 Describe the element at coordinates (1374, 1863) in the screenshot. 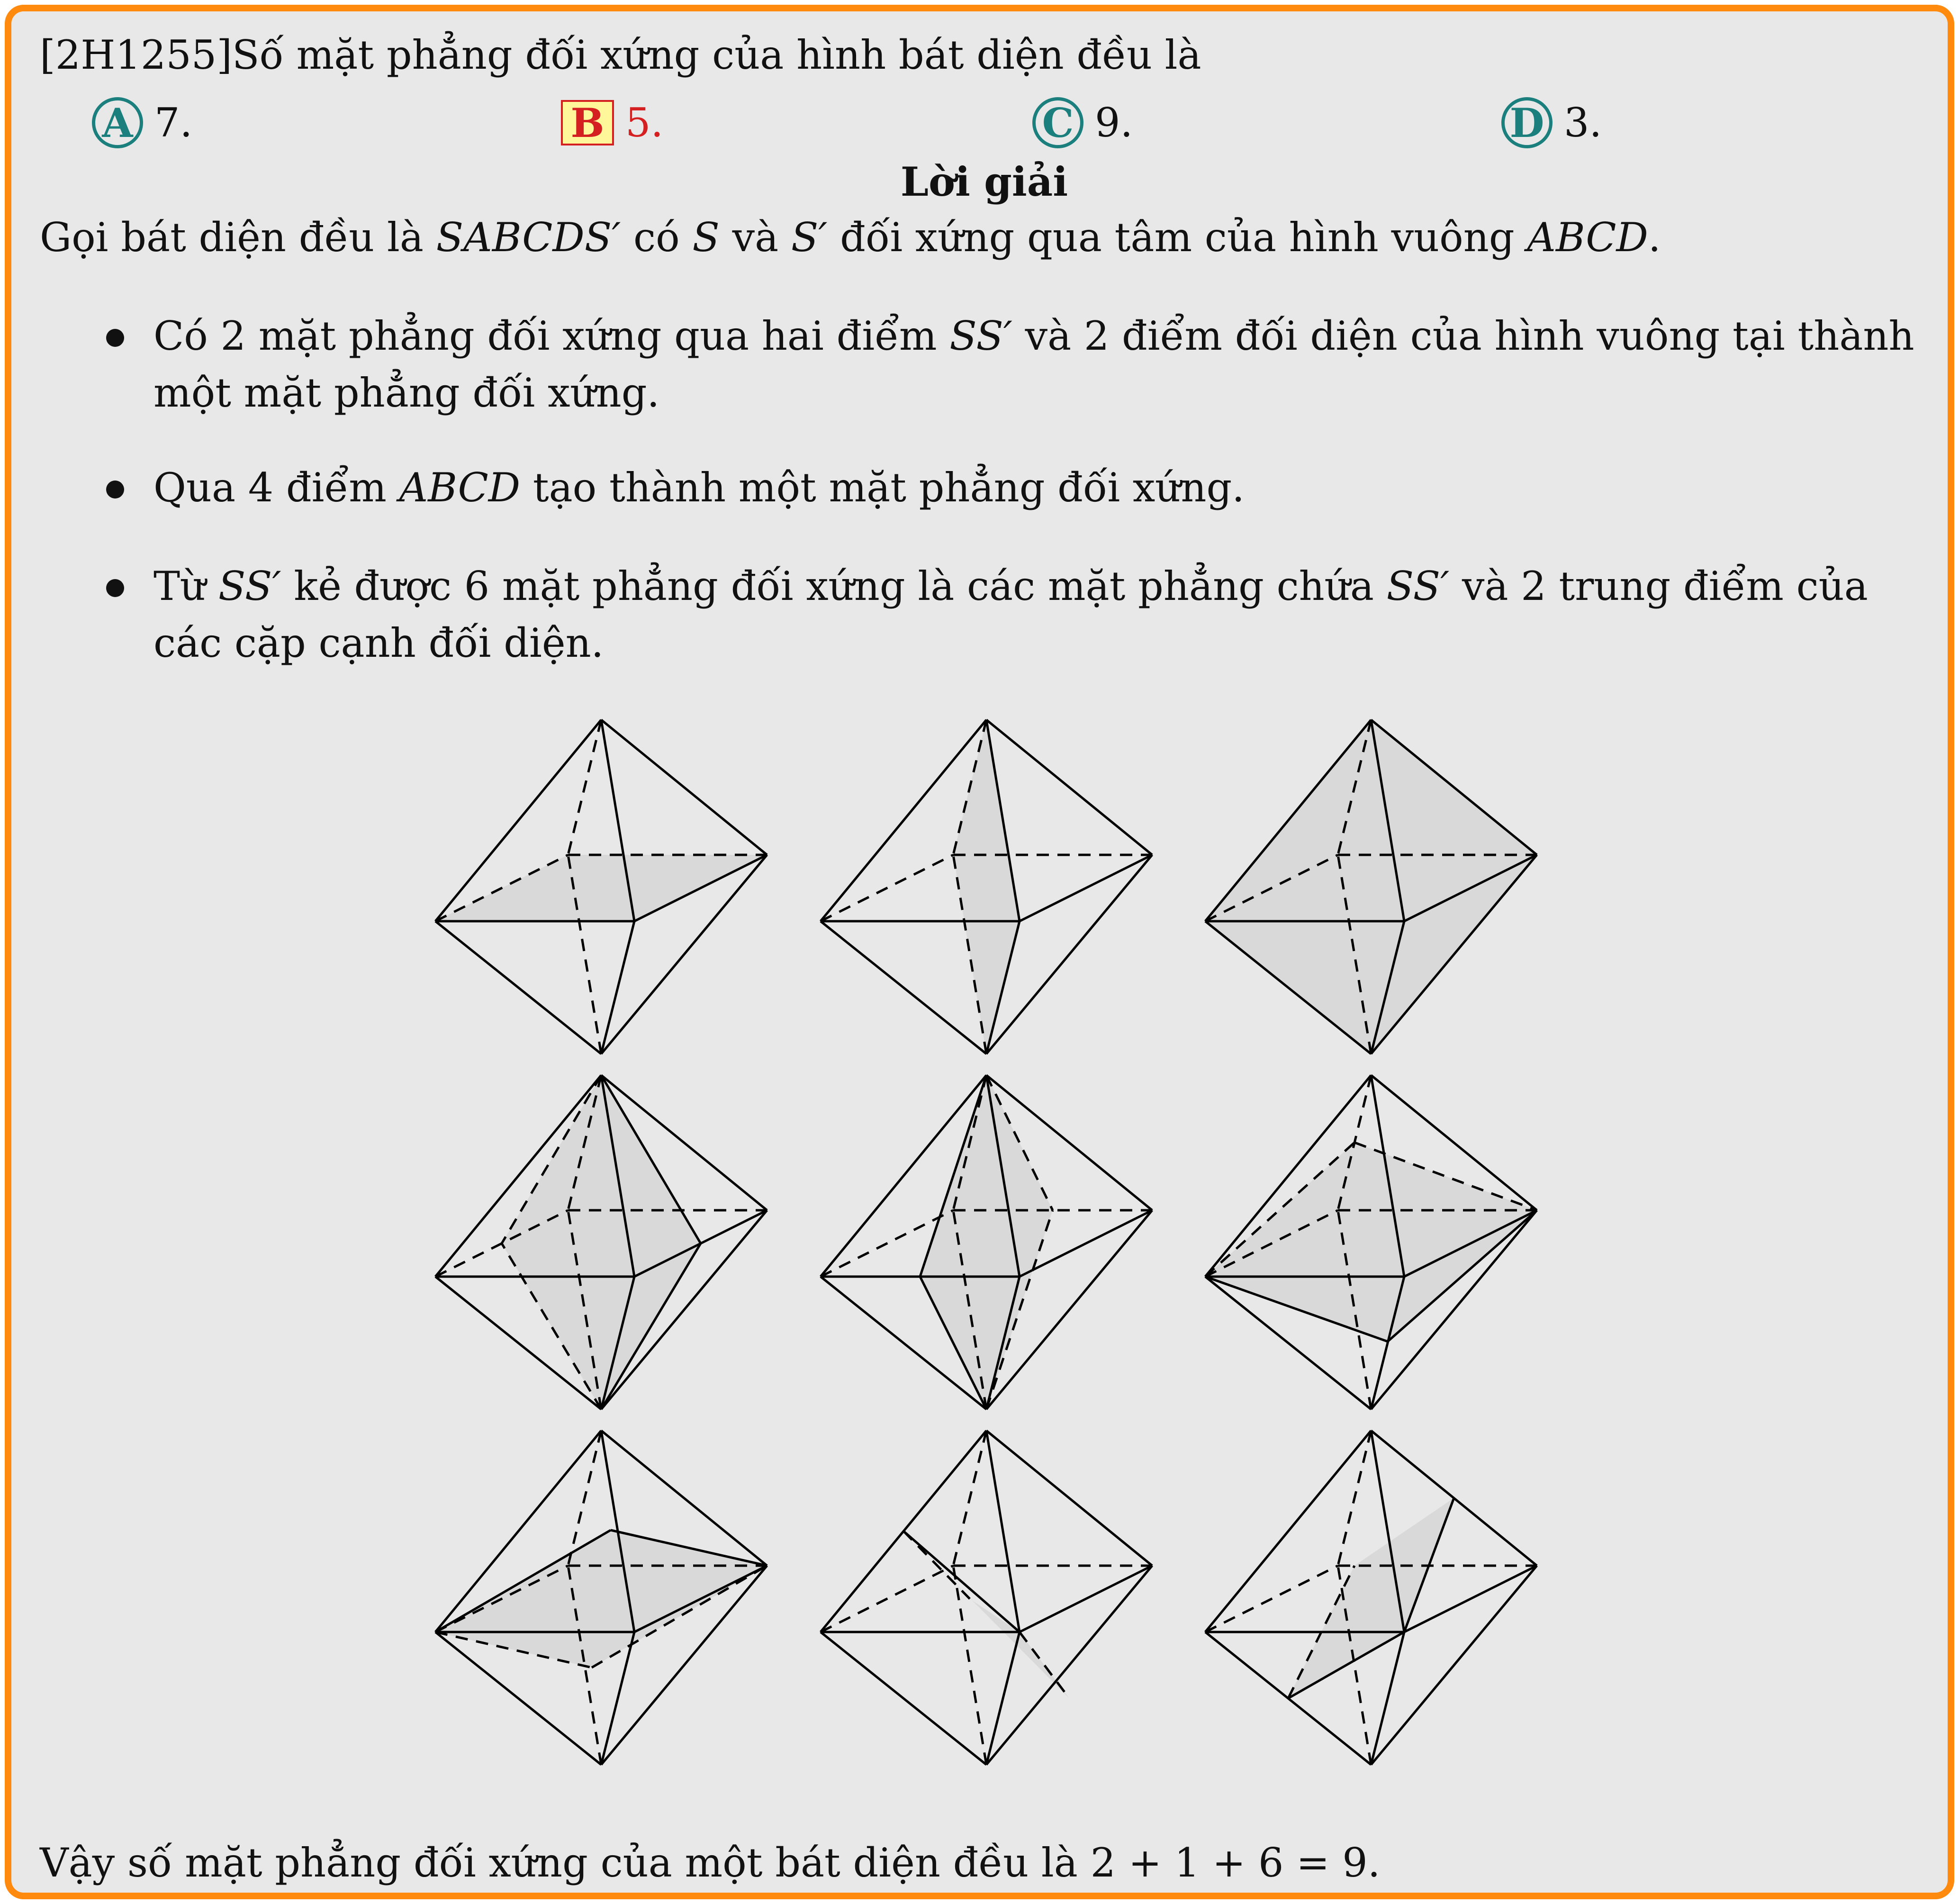

I see `conclusion-end: .` at that location.